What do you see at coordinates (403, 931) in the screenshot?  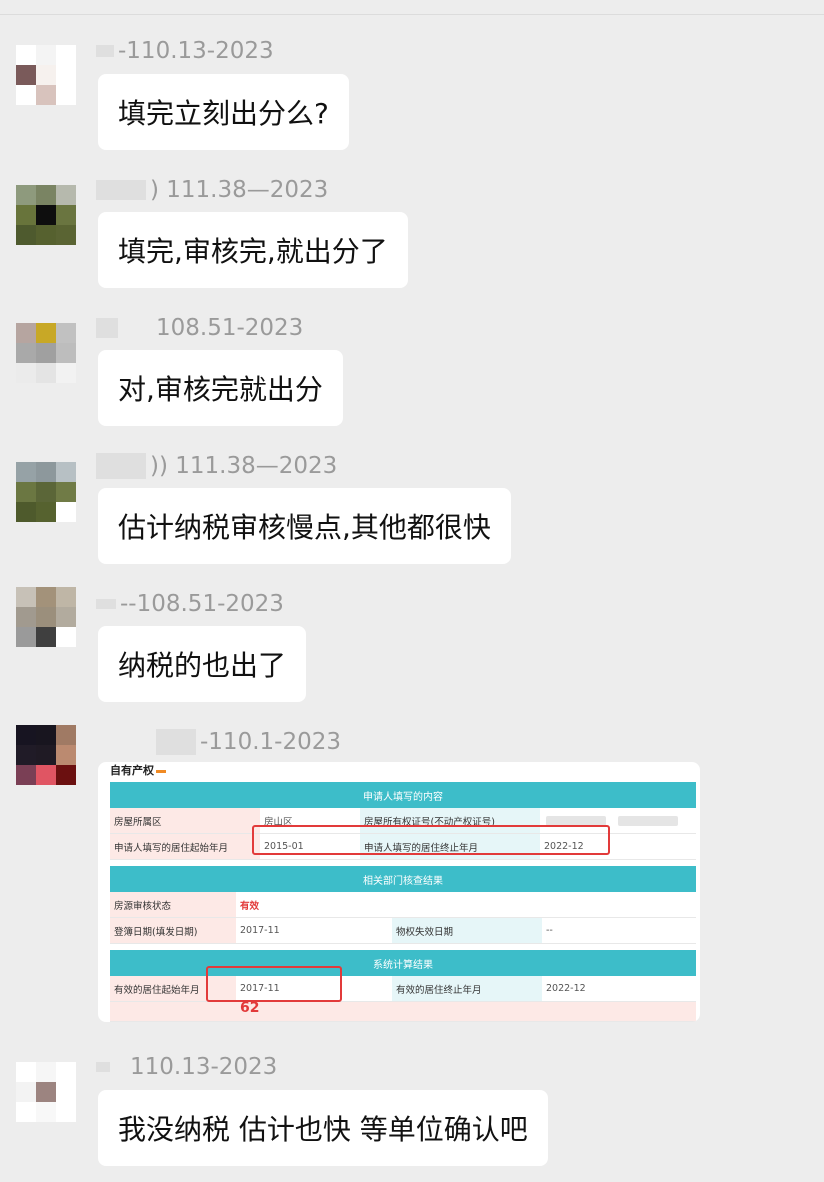 I see `table-row: 登簿日期(填发日期) 2017-11 物权失效日期 --` at bounding box center [403, 931].